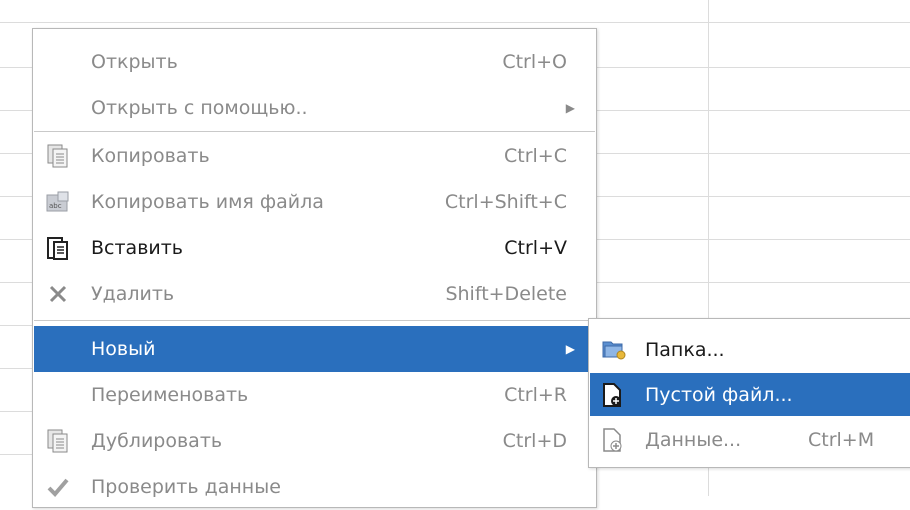 The width and height of the screenshot is (910, 510). What do you see at coordinates (535, 156) in the screenshot?
I see `menu-item-shortcut: Ctrl+C` at bounding box center [535, 156].